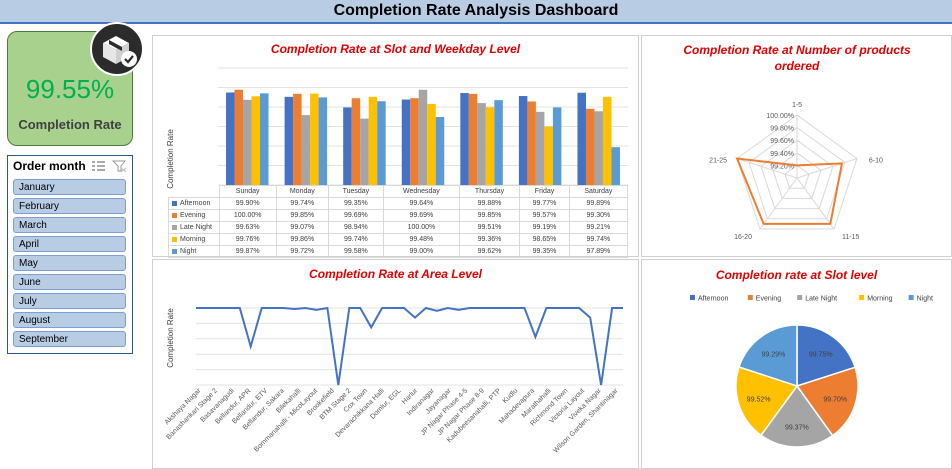 The image size is (952, 469). What do you see at coordinates (302, 251) in the screenshot?
I see `data-label: 99.72%` at bounding box center [302, 251].